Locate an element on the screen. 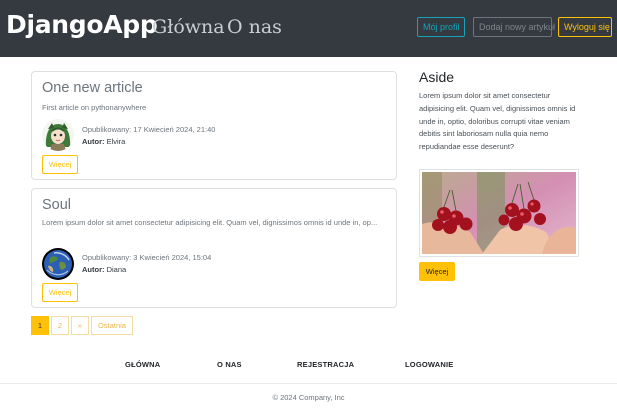 The image size is (617, 417). aside-title: Aside is located at coordinates (437, 77).